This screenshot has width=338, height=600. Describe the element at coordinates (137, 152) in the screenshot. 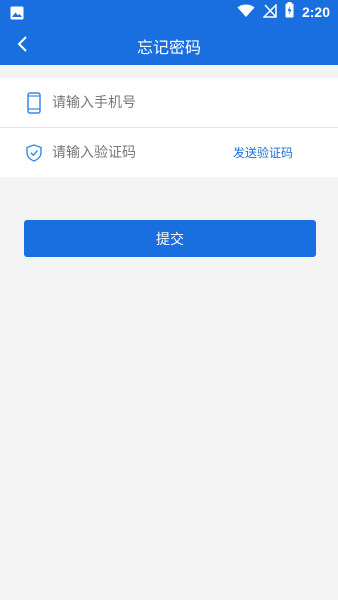

I see `code-input` at that location.